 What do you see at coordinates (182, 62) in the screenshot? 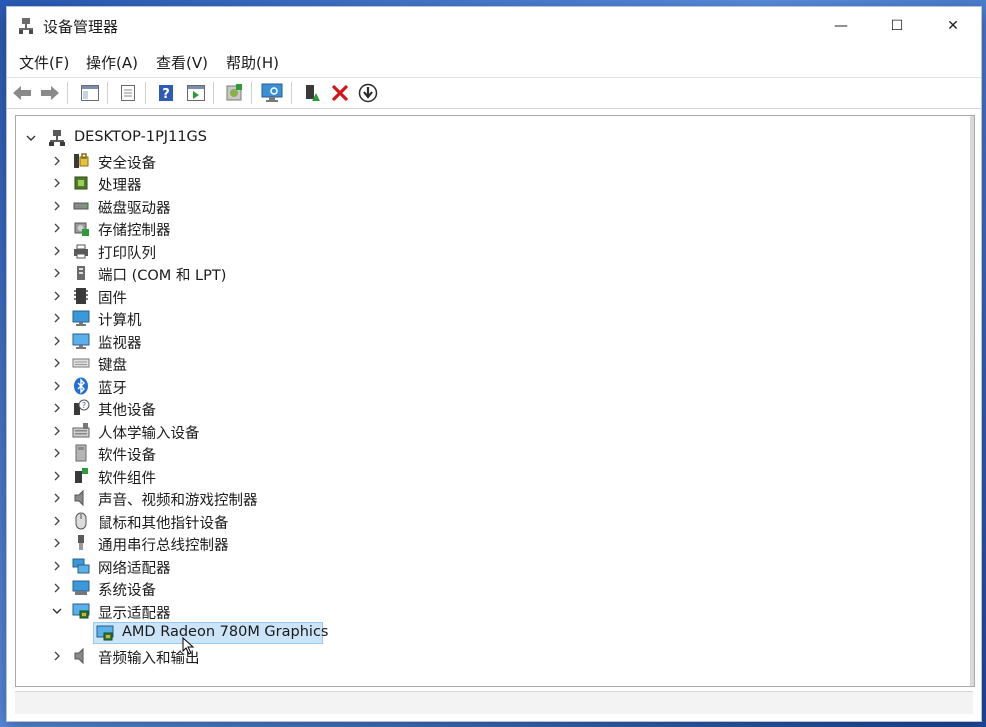
I see `menu-view: 查看(V)` at bounding box center [182, 62].